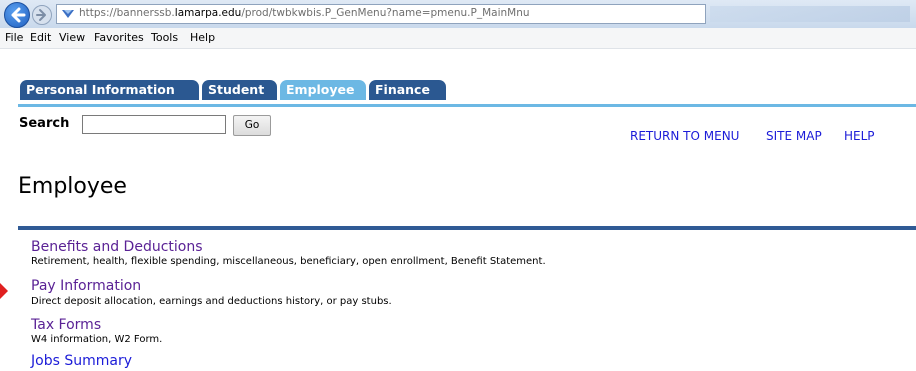 Image resolution: width=916 pixels, height=371 pixels. Describe the element at coordinates (119, 37) in the screenshot. I see `menu-favorites: Favorites` at that location.